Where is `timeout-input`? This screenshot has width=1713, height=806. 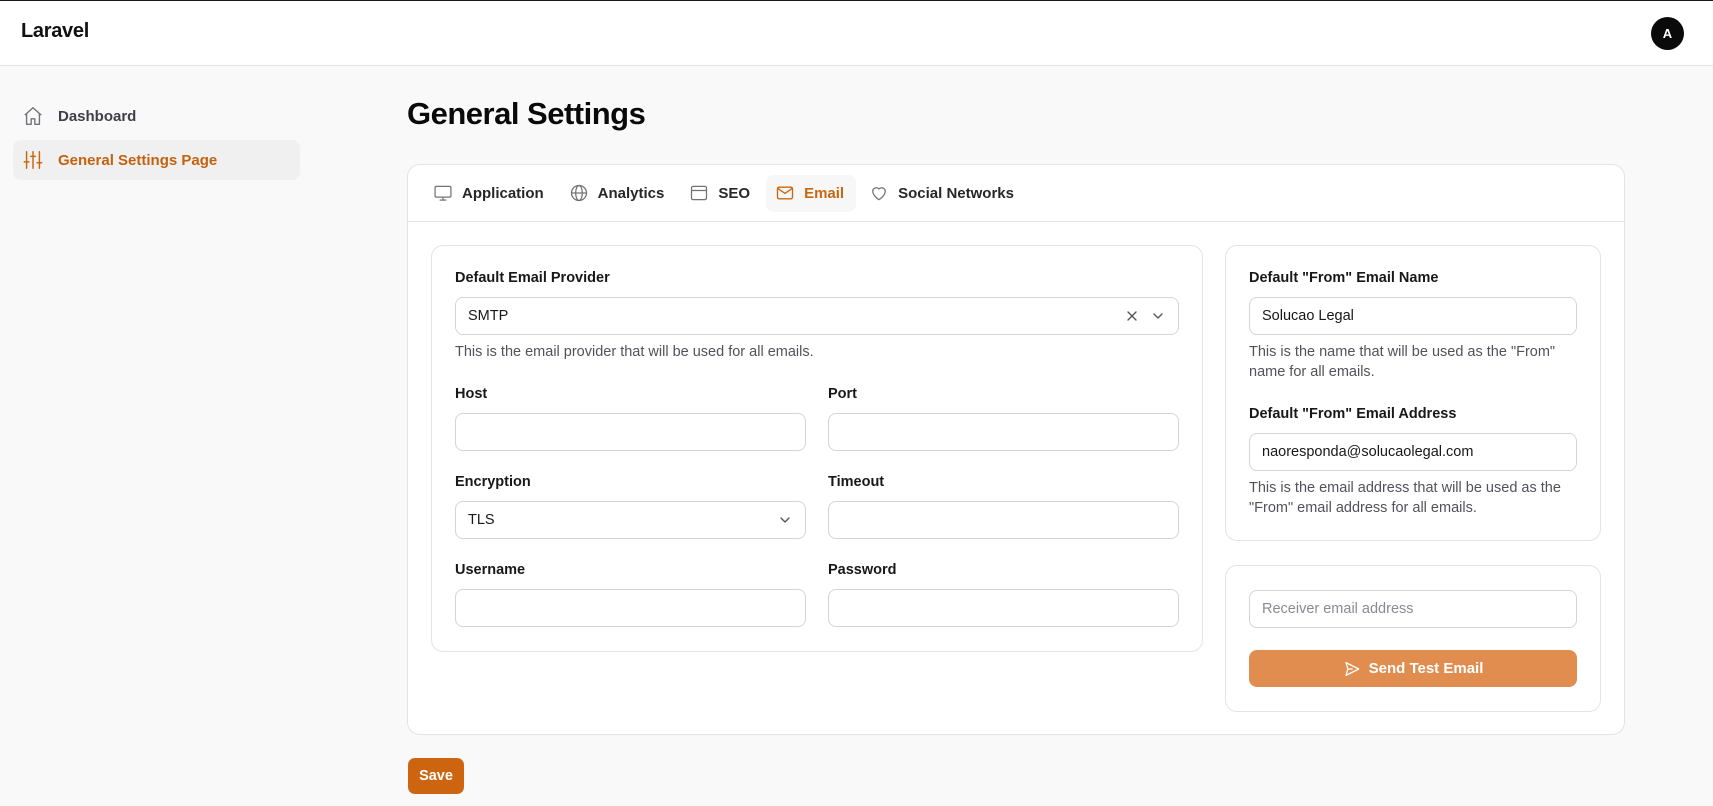 timeout-input is located at coordinates (1003, 520).